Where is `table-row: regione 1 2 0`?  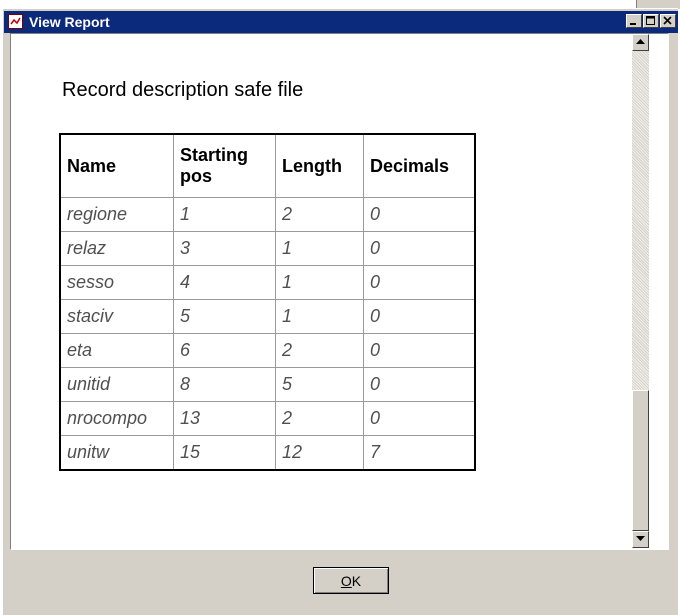 table-row: regione 1 2 0 is located at coordinates (267, 214).